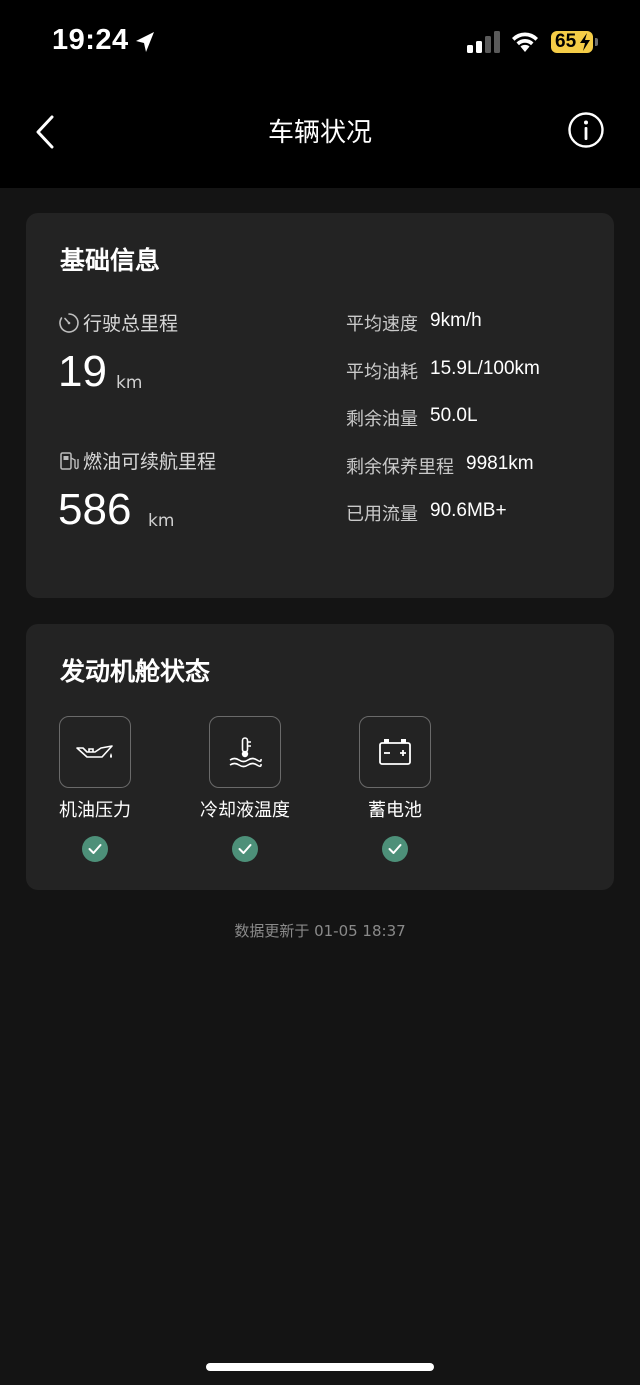  I want to click on battery-icon, so click(395, 752).